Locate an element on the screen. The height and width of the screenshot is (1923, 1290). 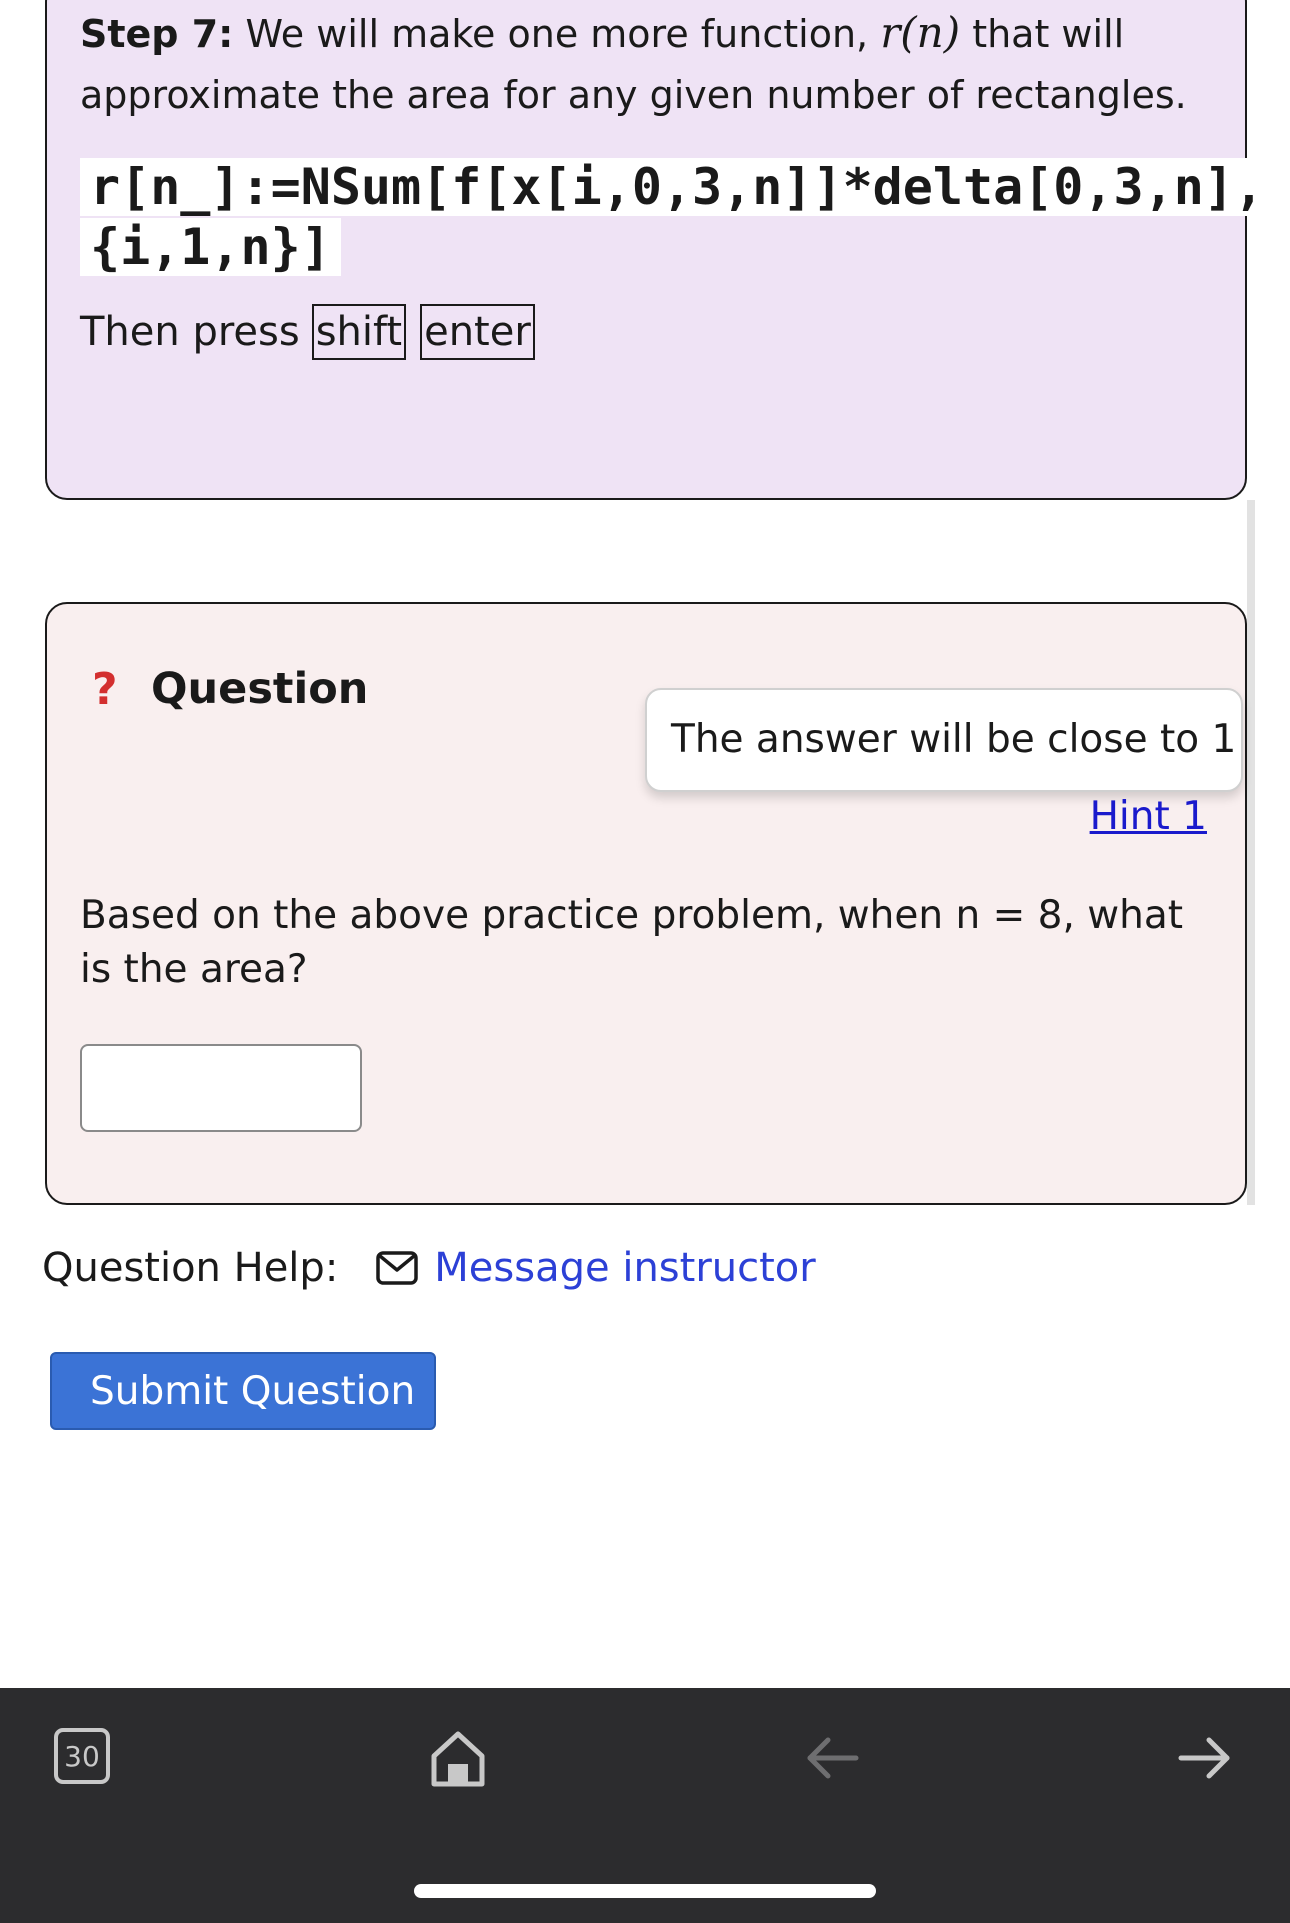
question-help-label: Question Help: is located at coordinates (190, 1268).